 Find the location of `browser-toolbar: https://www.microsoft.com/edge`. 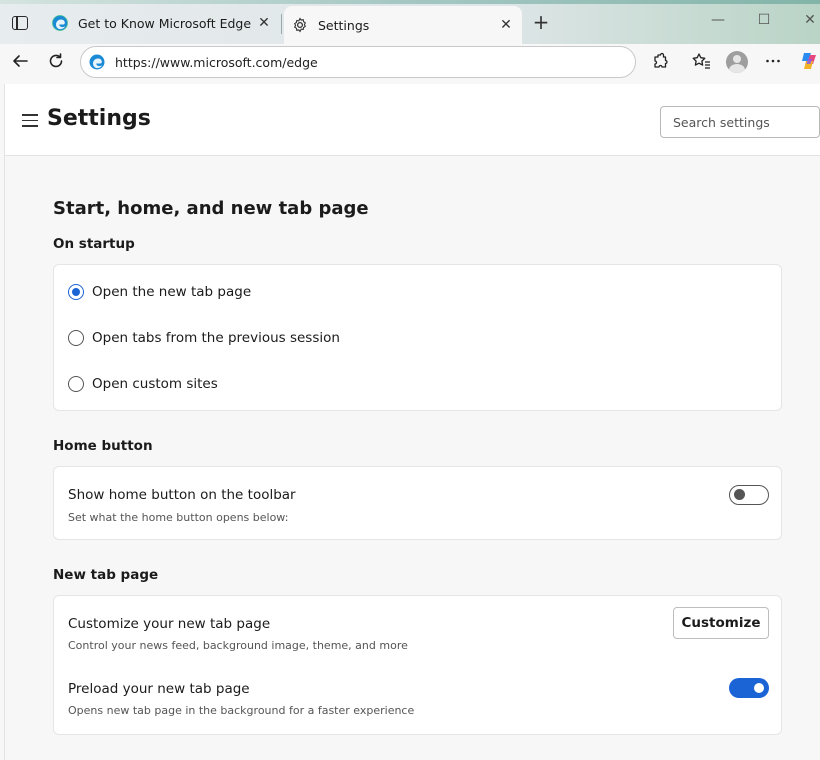

browser-toolbar: https://www.microsoft.com/edge is located at coordinates (410, 63).